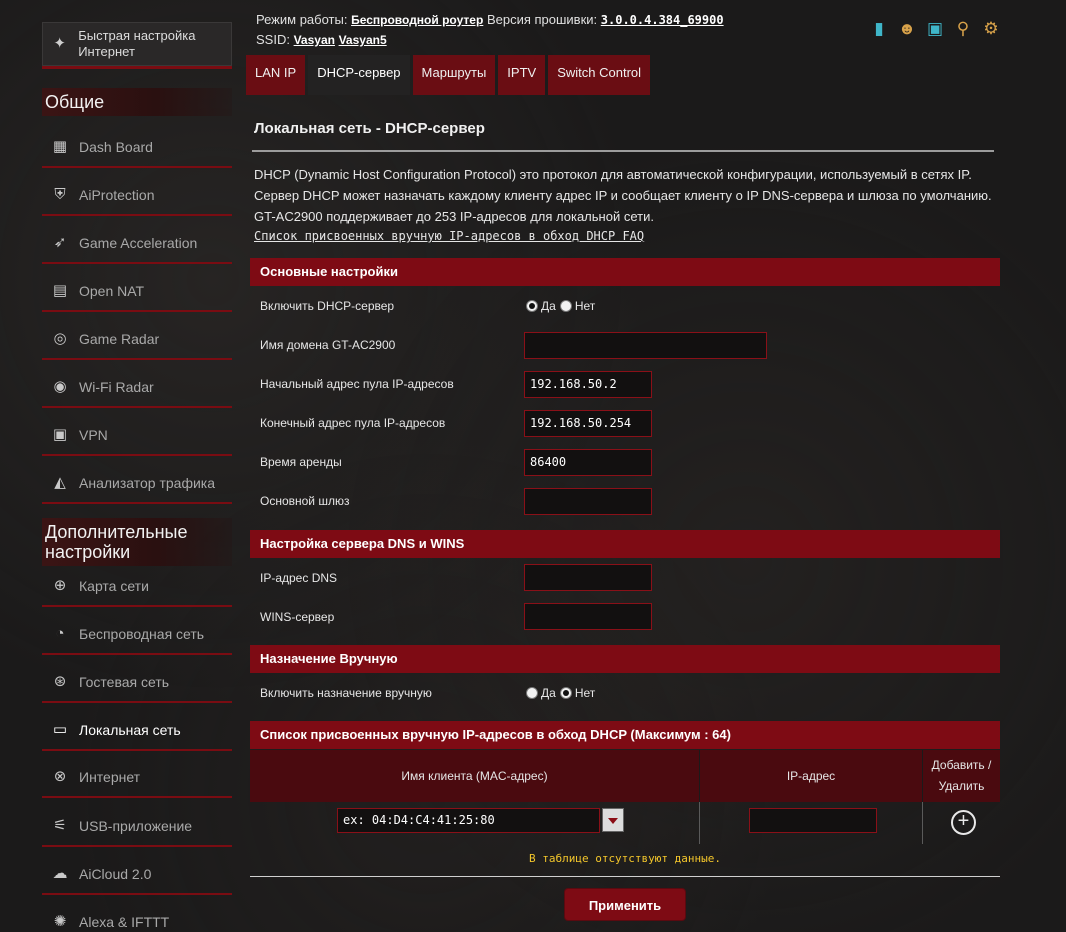 The image size is (1066, 932). I want to click on sidebar-item-label: Game Acceleration, so click(138, 243).